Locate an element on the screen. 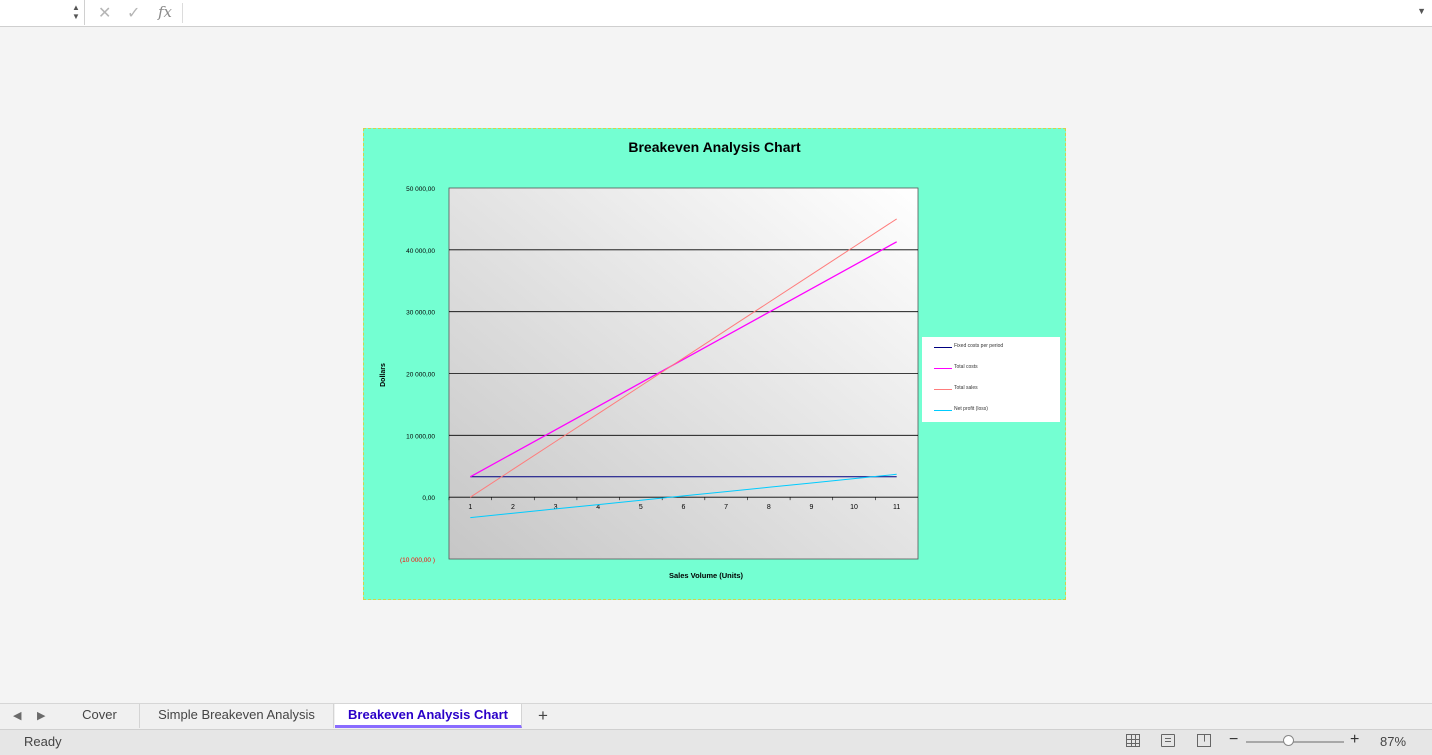  x-tick-label: 8 is located at coordinates (769, 507).